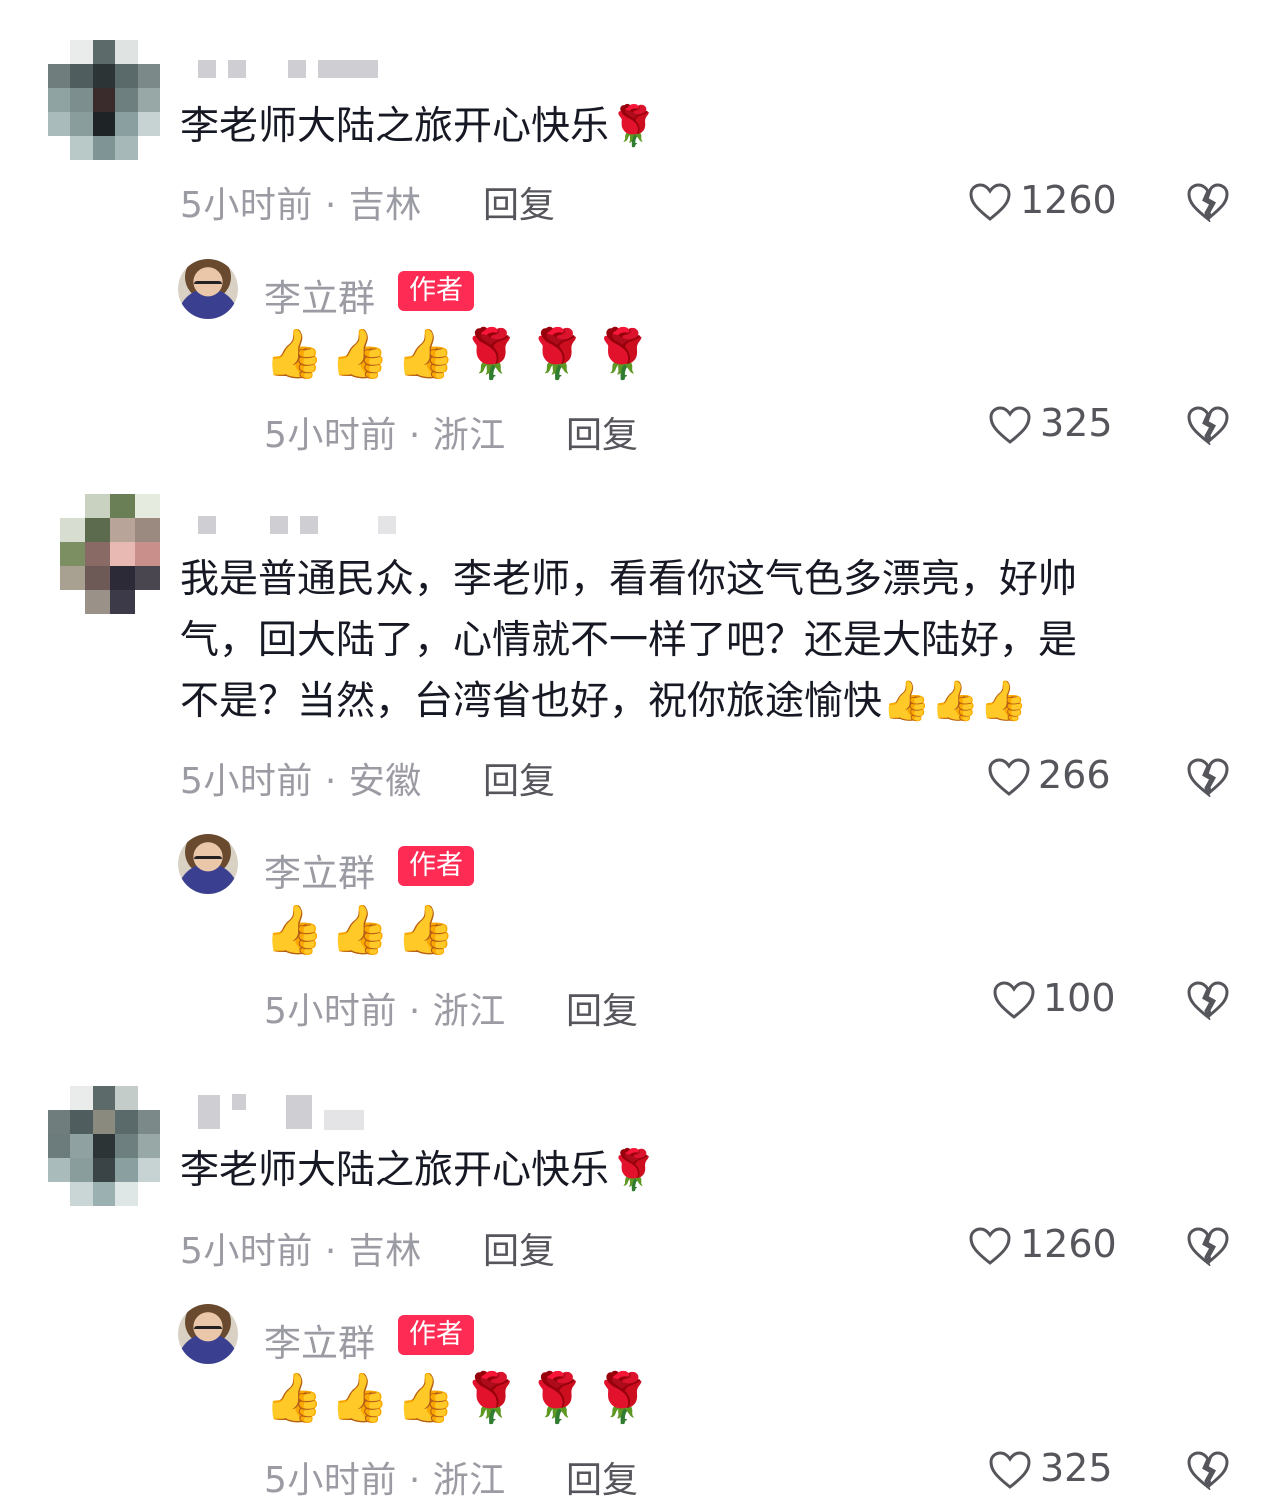  I want to click on comment-meta: 5小时前 · 安徽, so click(301, 781).